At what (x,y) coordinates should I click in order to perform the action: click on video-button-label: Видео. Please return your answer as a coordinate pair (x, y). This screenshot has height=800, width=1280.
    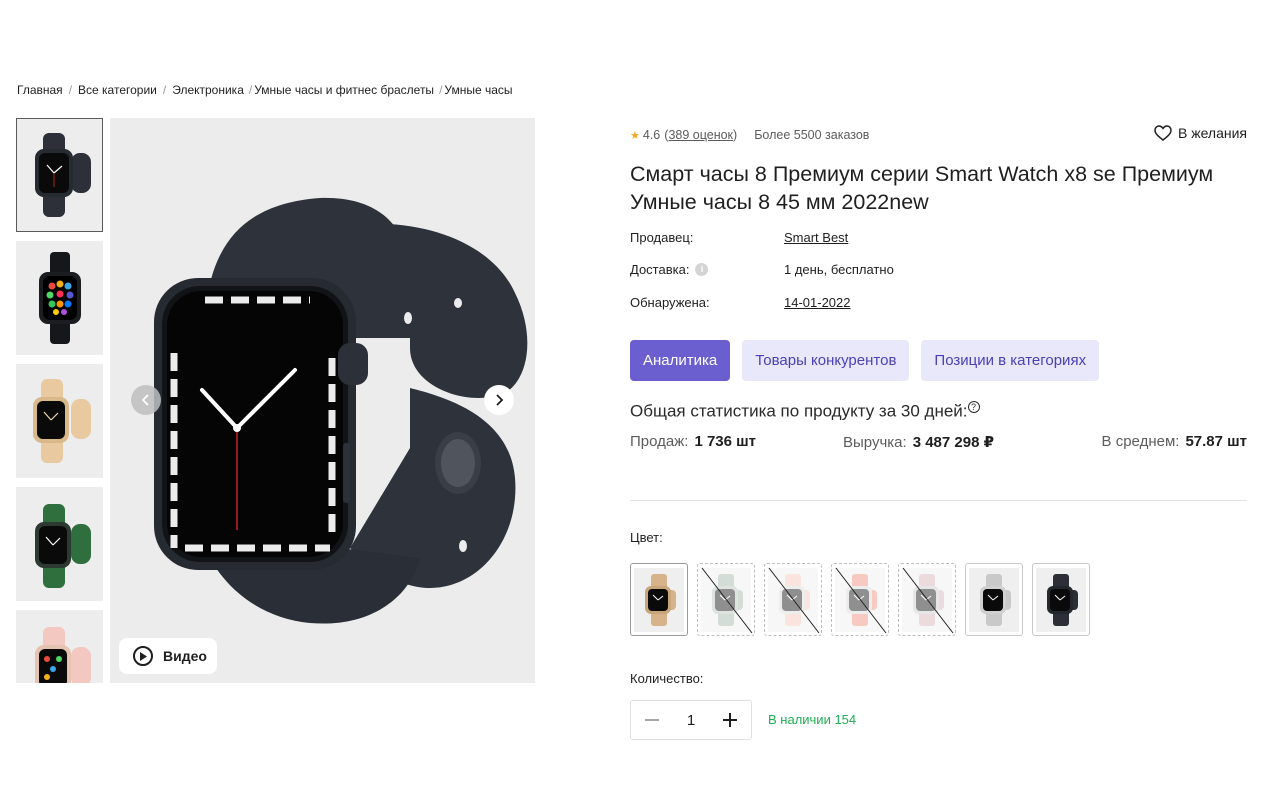
    Looking at the image, I should click on (185, 656).